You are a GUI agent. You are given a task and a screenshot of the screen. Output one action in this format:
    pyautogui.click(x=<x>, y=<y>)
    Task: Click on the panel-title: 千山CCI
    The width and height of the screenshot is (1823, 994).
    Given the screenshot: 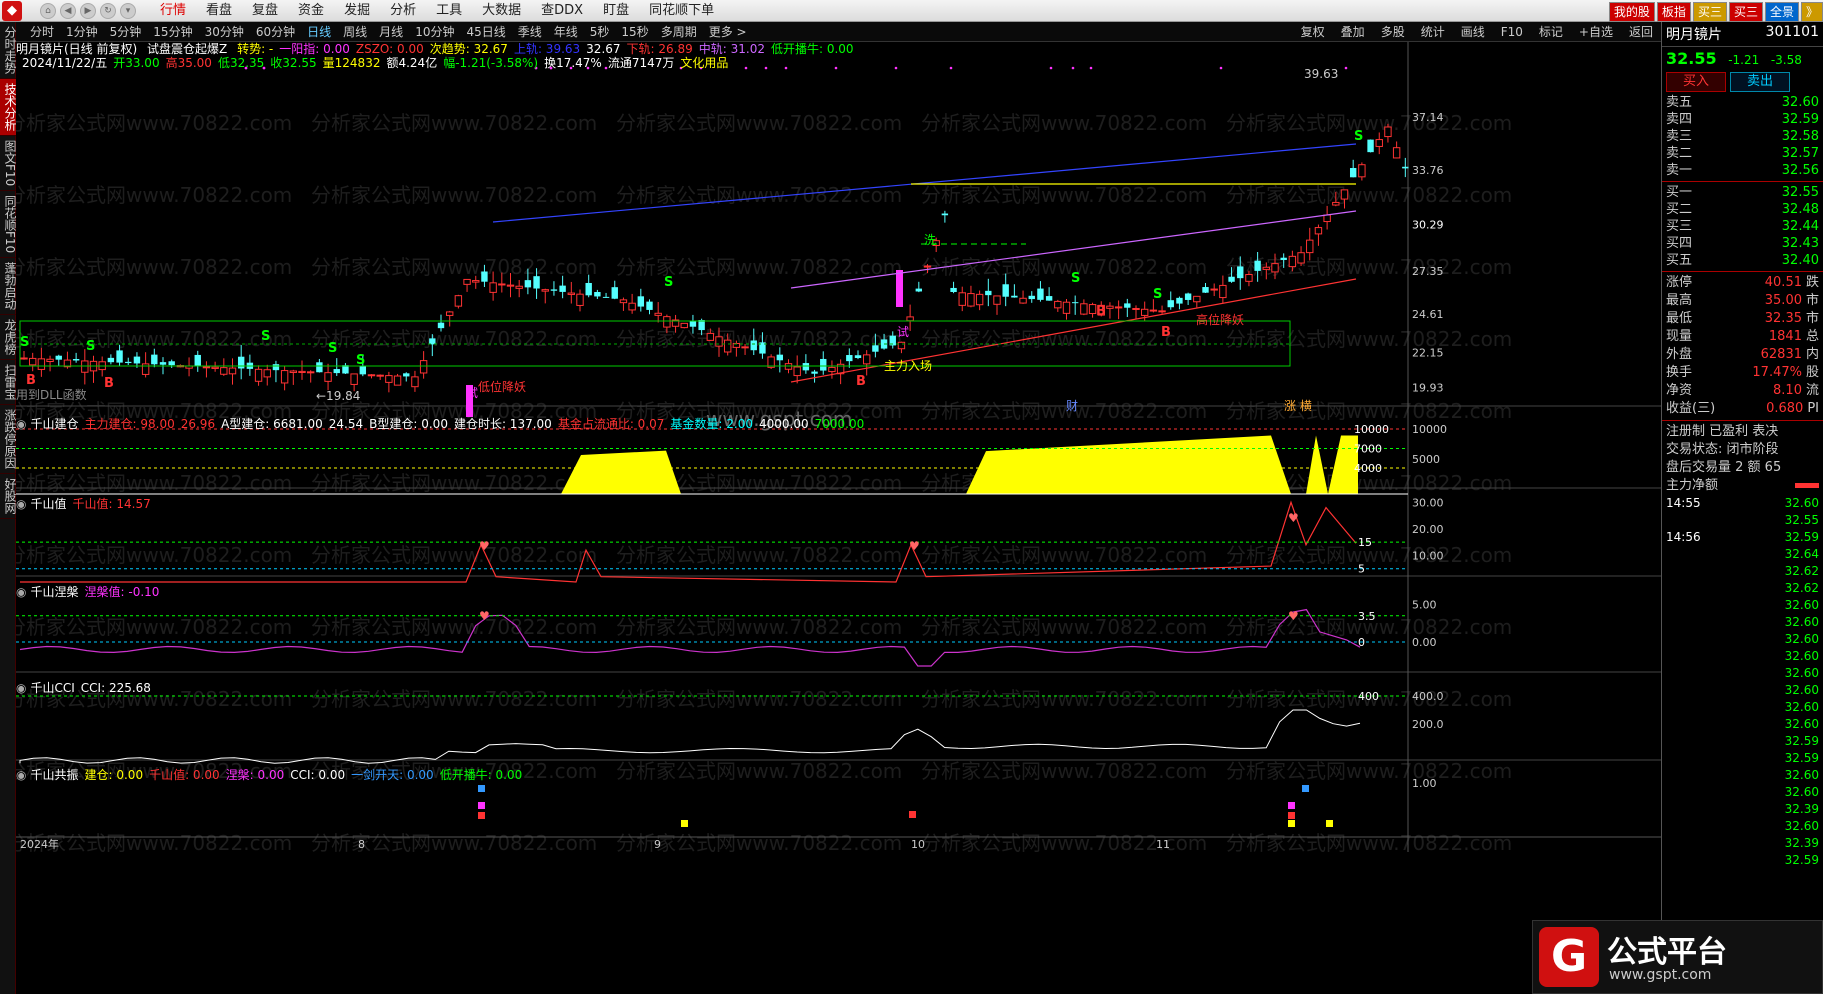 What is the action you would take?
    pyautogui.click(x=52, y=688)
    